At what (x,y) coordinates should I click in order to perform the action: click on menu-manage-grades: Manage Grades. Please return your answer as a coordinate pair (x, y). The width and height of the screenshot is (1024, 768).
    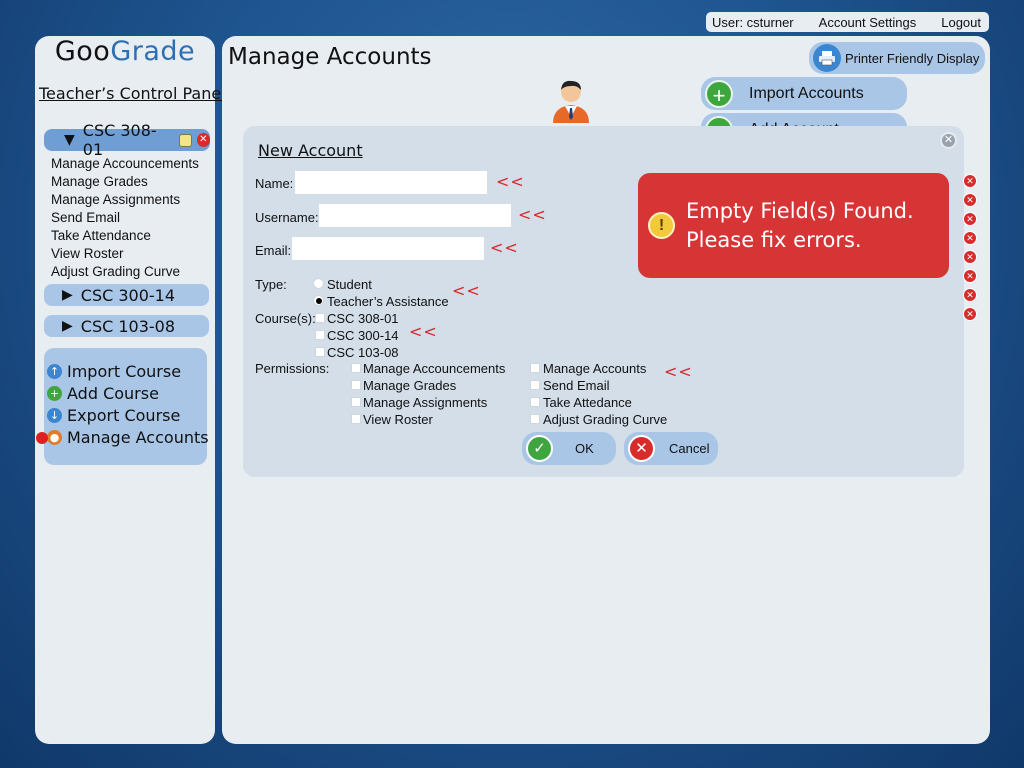
    Looking at the image, I should click on (125, 182).